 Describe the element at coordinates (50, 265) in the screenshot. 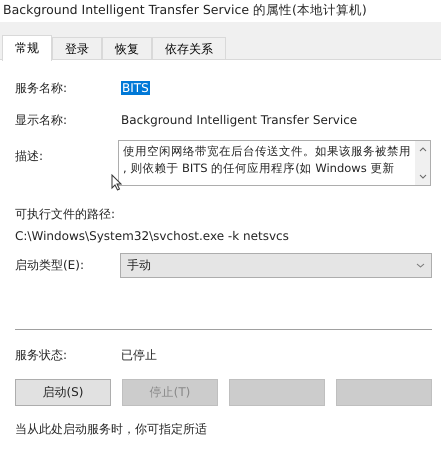

I see `field-label: 启动类型(E):` at that location.